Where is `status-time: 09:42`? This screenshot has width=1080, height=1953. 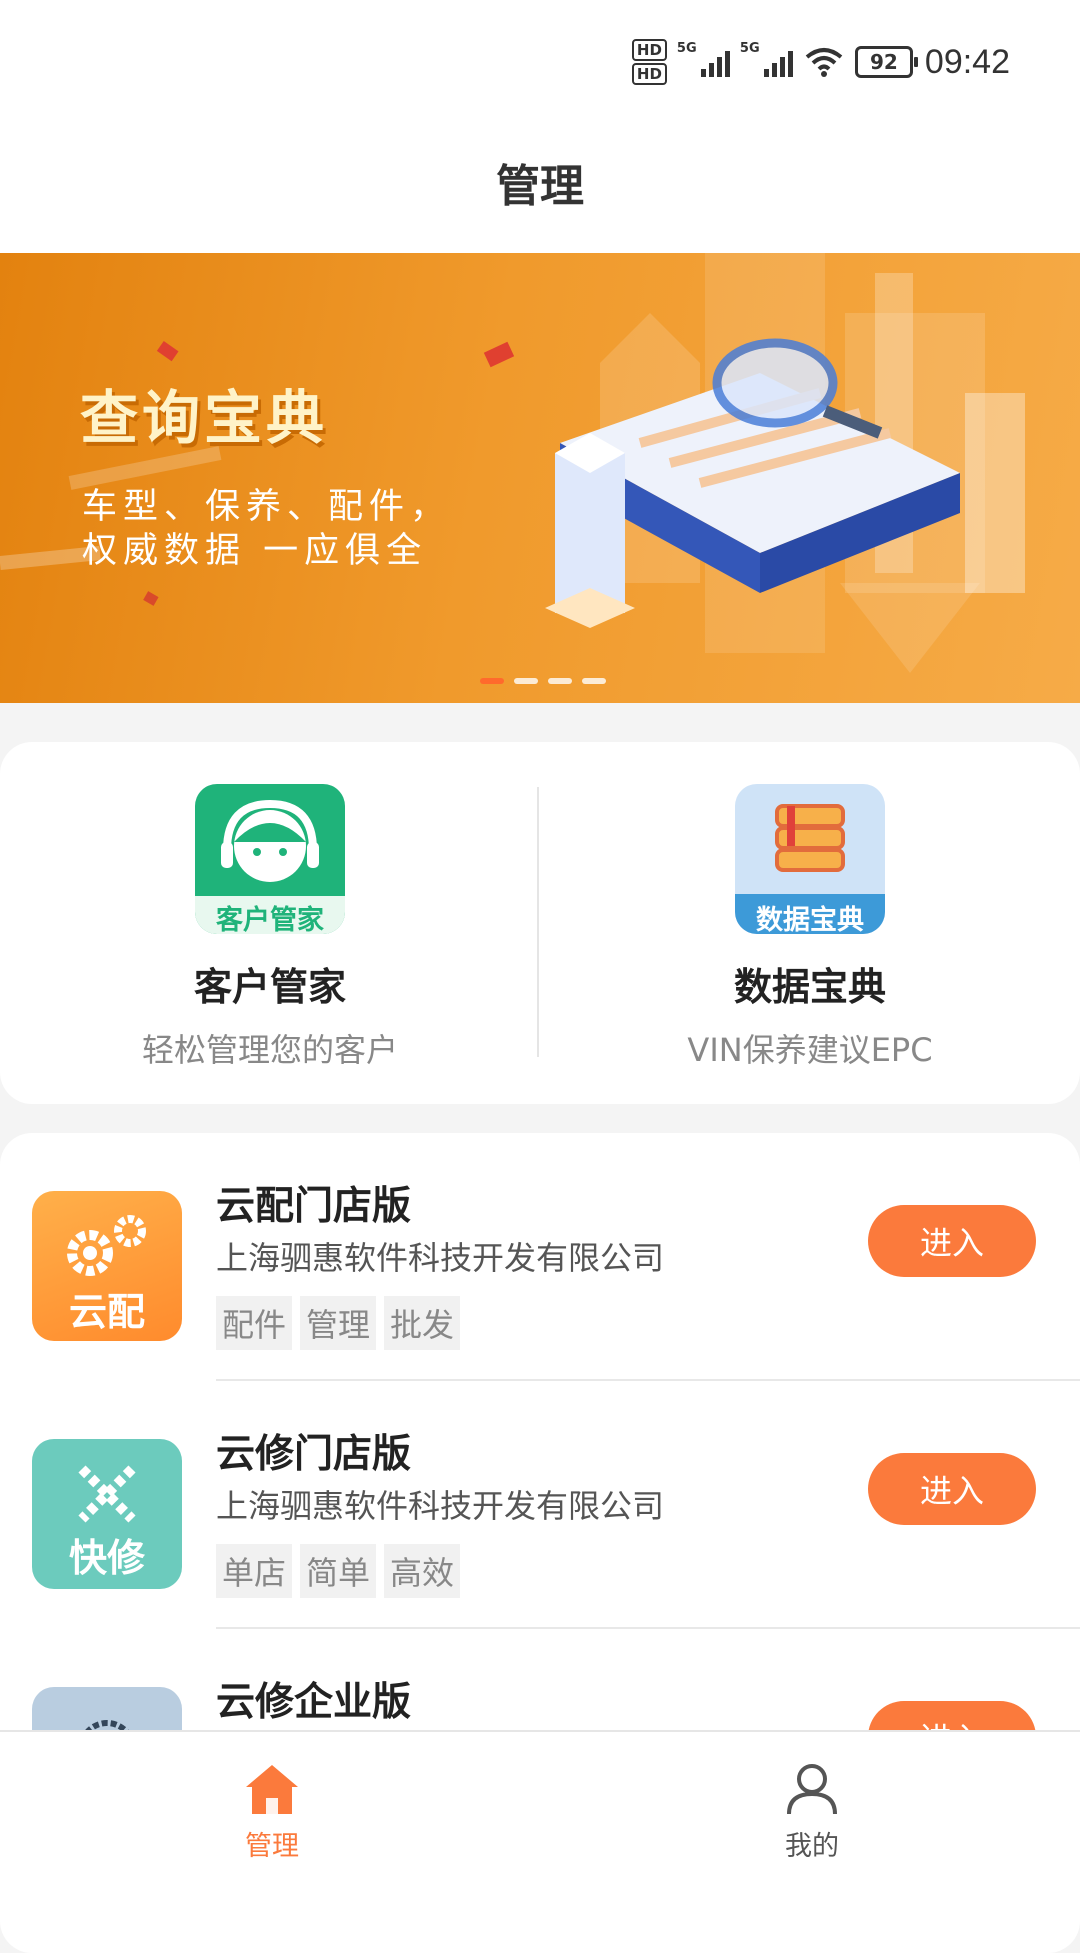
status-time: 09:42 is located at coordinates (967, 61).